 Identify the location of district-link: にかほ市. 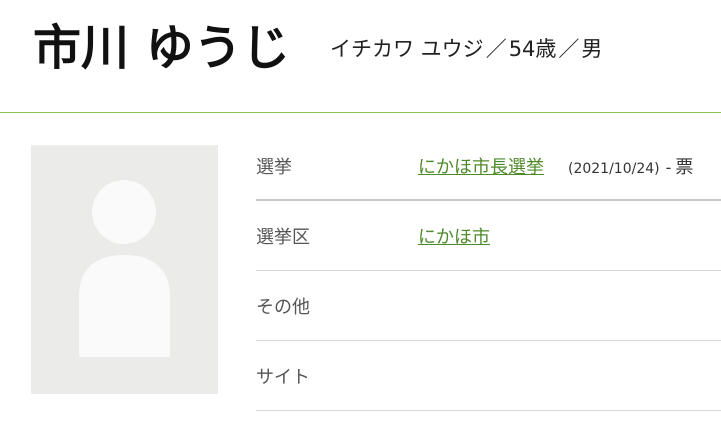
(454, 237).